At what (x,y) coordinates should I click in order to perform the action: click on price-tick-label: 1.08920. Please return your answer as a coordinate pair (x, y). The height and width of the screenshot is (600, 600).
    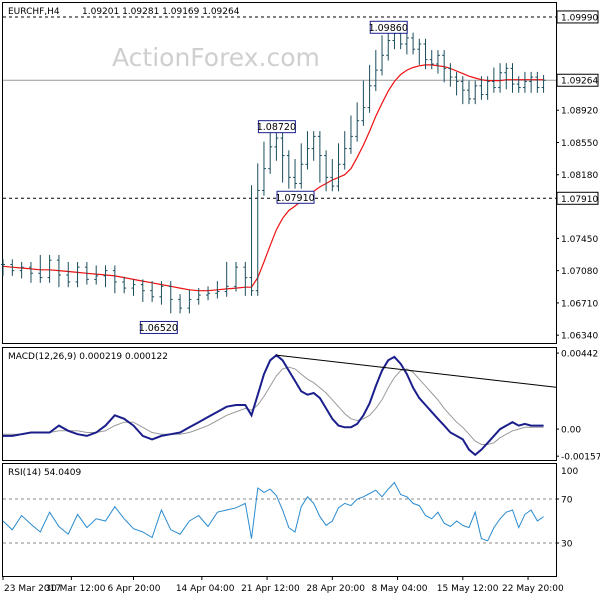
    Looking at the image, I should click on (579, 112).